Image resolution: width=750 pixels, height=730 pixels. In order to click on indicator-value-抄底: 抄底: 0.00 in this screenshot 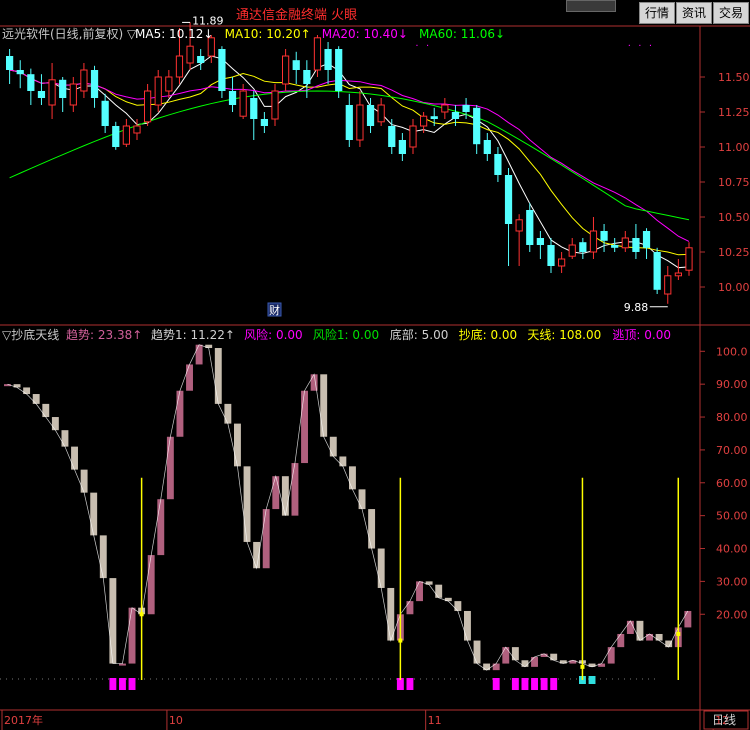, I will do `click(488, 334)`.